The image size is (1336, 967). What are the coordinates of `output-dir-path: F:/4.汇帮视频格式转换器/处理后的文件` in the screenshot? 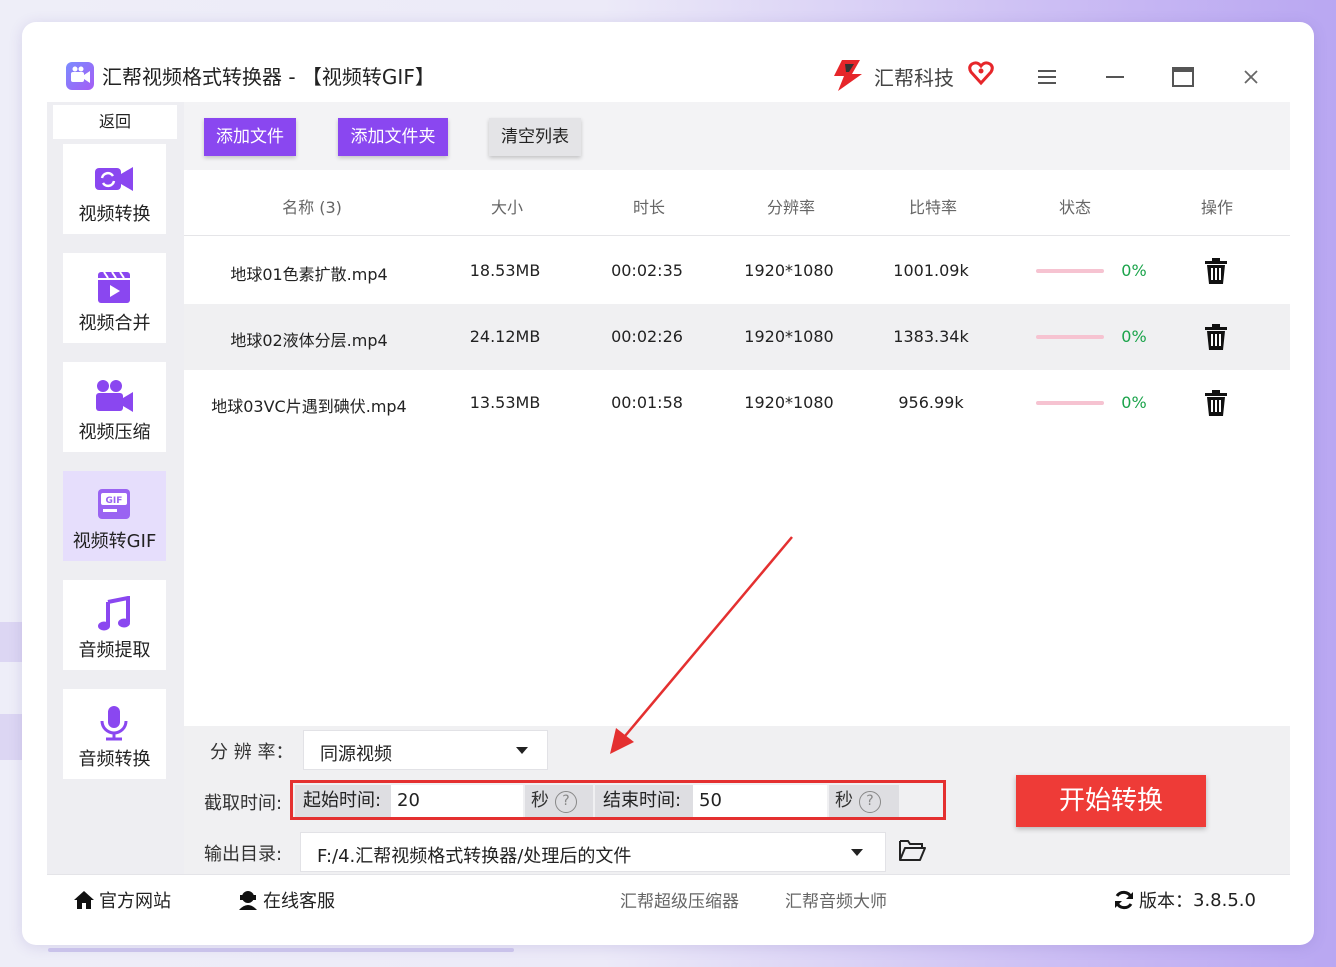 It's located at (474, 856).